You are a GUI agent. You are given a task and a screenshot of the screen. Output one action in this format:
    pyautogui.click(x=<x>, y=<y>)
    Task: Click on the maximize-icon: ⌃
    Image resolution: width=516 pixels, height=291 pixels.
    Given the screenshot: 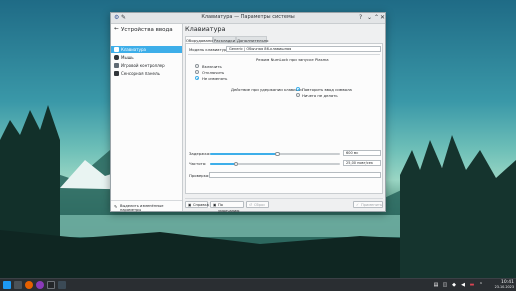 What is the action you would take?
    pyautogui.click(x=376, y=18)
    